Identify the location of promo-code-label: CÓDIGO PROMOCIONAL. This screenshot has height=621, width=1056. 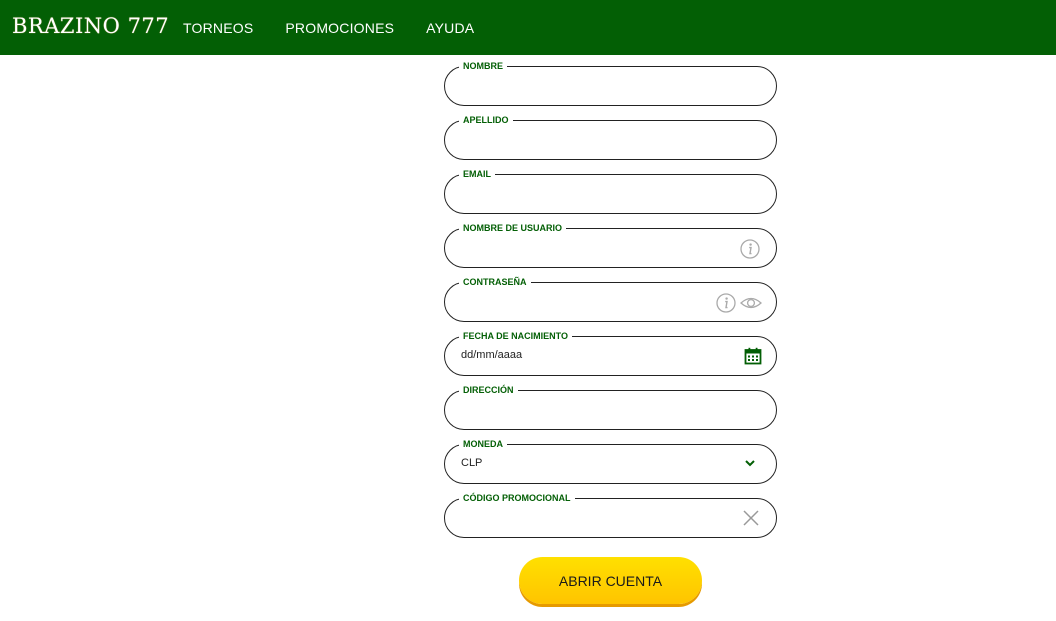
(517, 498).